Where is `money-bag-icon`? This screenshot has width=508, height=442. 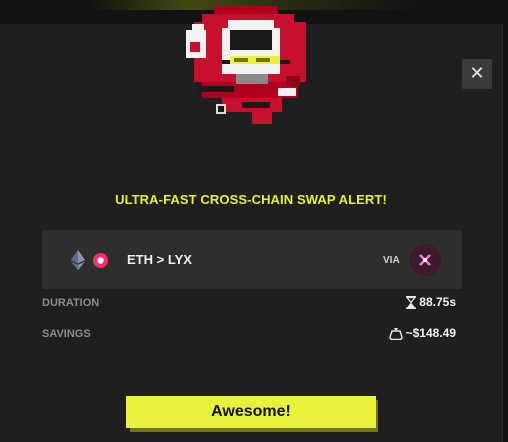 money-bag-icon is located at coordinates (395, 333).